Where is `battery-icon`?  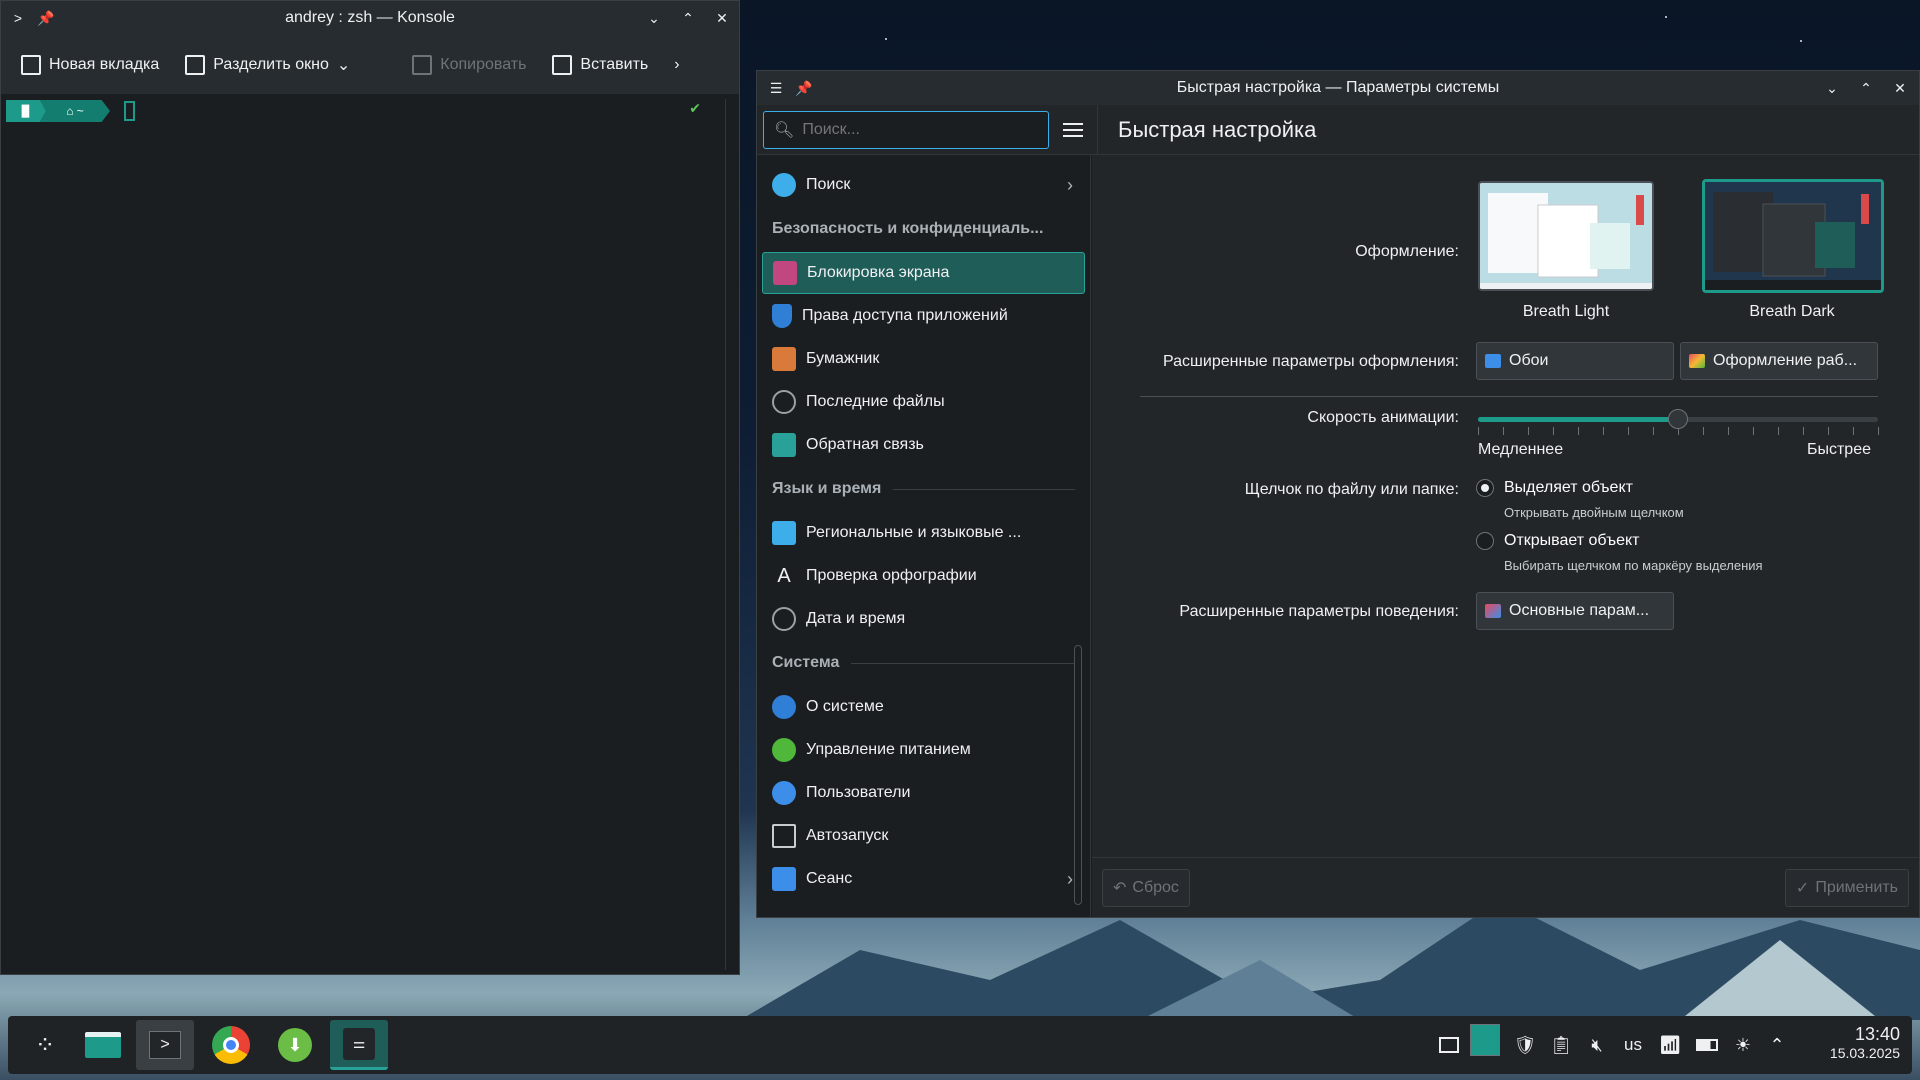
battery-icon is located at coordinates (1707, 1045).